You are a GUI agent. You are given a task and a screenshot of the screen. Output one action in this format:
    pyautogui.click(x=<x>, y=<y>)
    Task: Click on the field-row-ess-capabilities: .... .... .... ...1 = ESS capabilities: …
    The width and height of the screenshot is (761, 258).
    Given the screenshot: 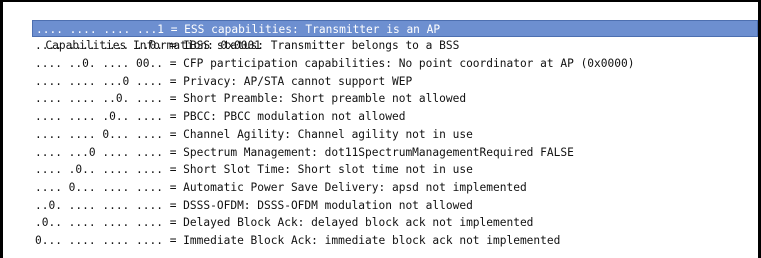 What is the action you would take?
    pyautogui.click(x=395, y=28)
    